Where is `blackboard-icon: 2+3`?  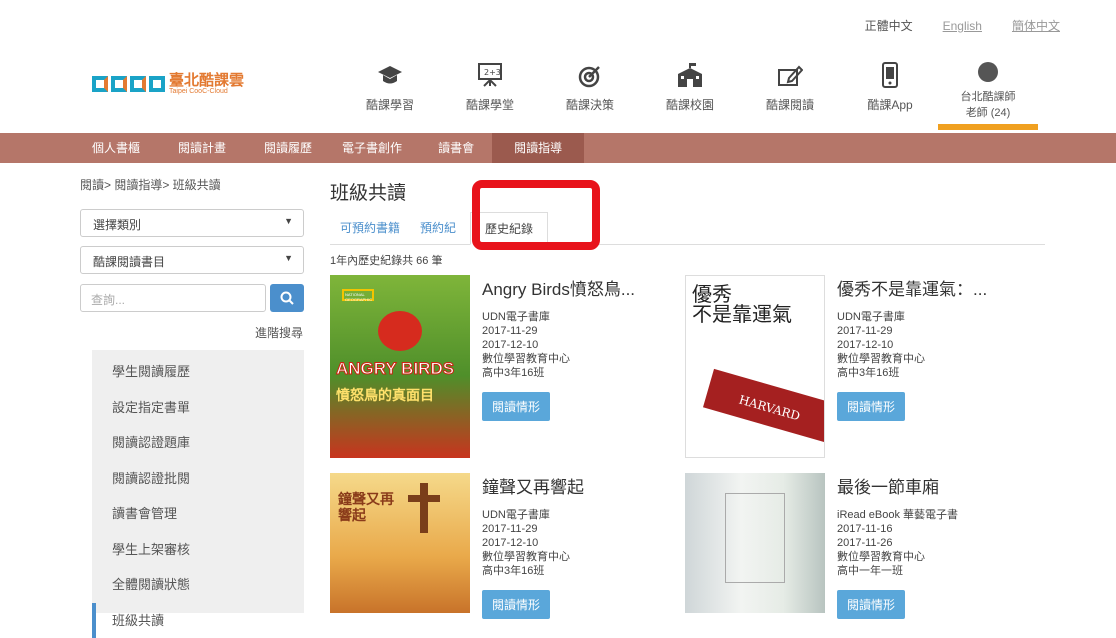
blackboard-icon: 2+3 is located at coordinates (490, 75).